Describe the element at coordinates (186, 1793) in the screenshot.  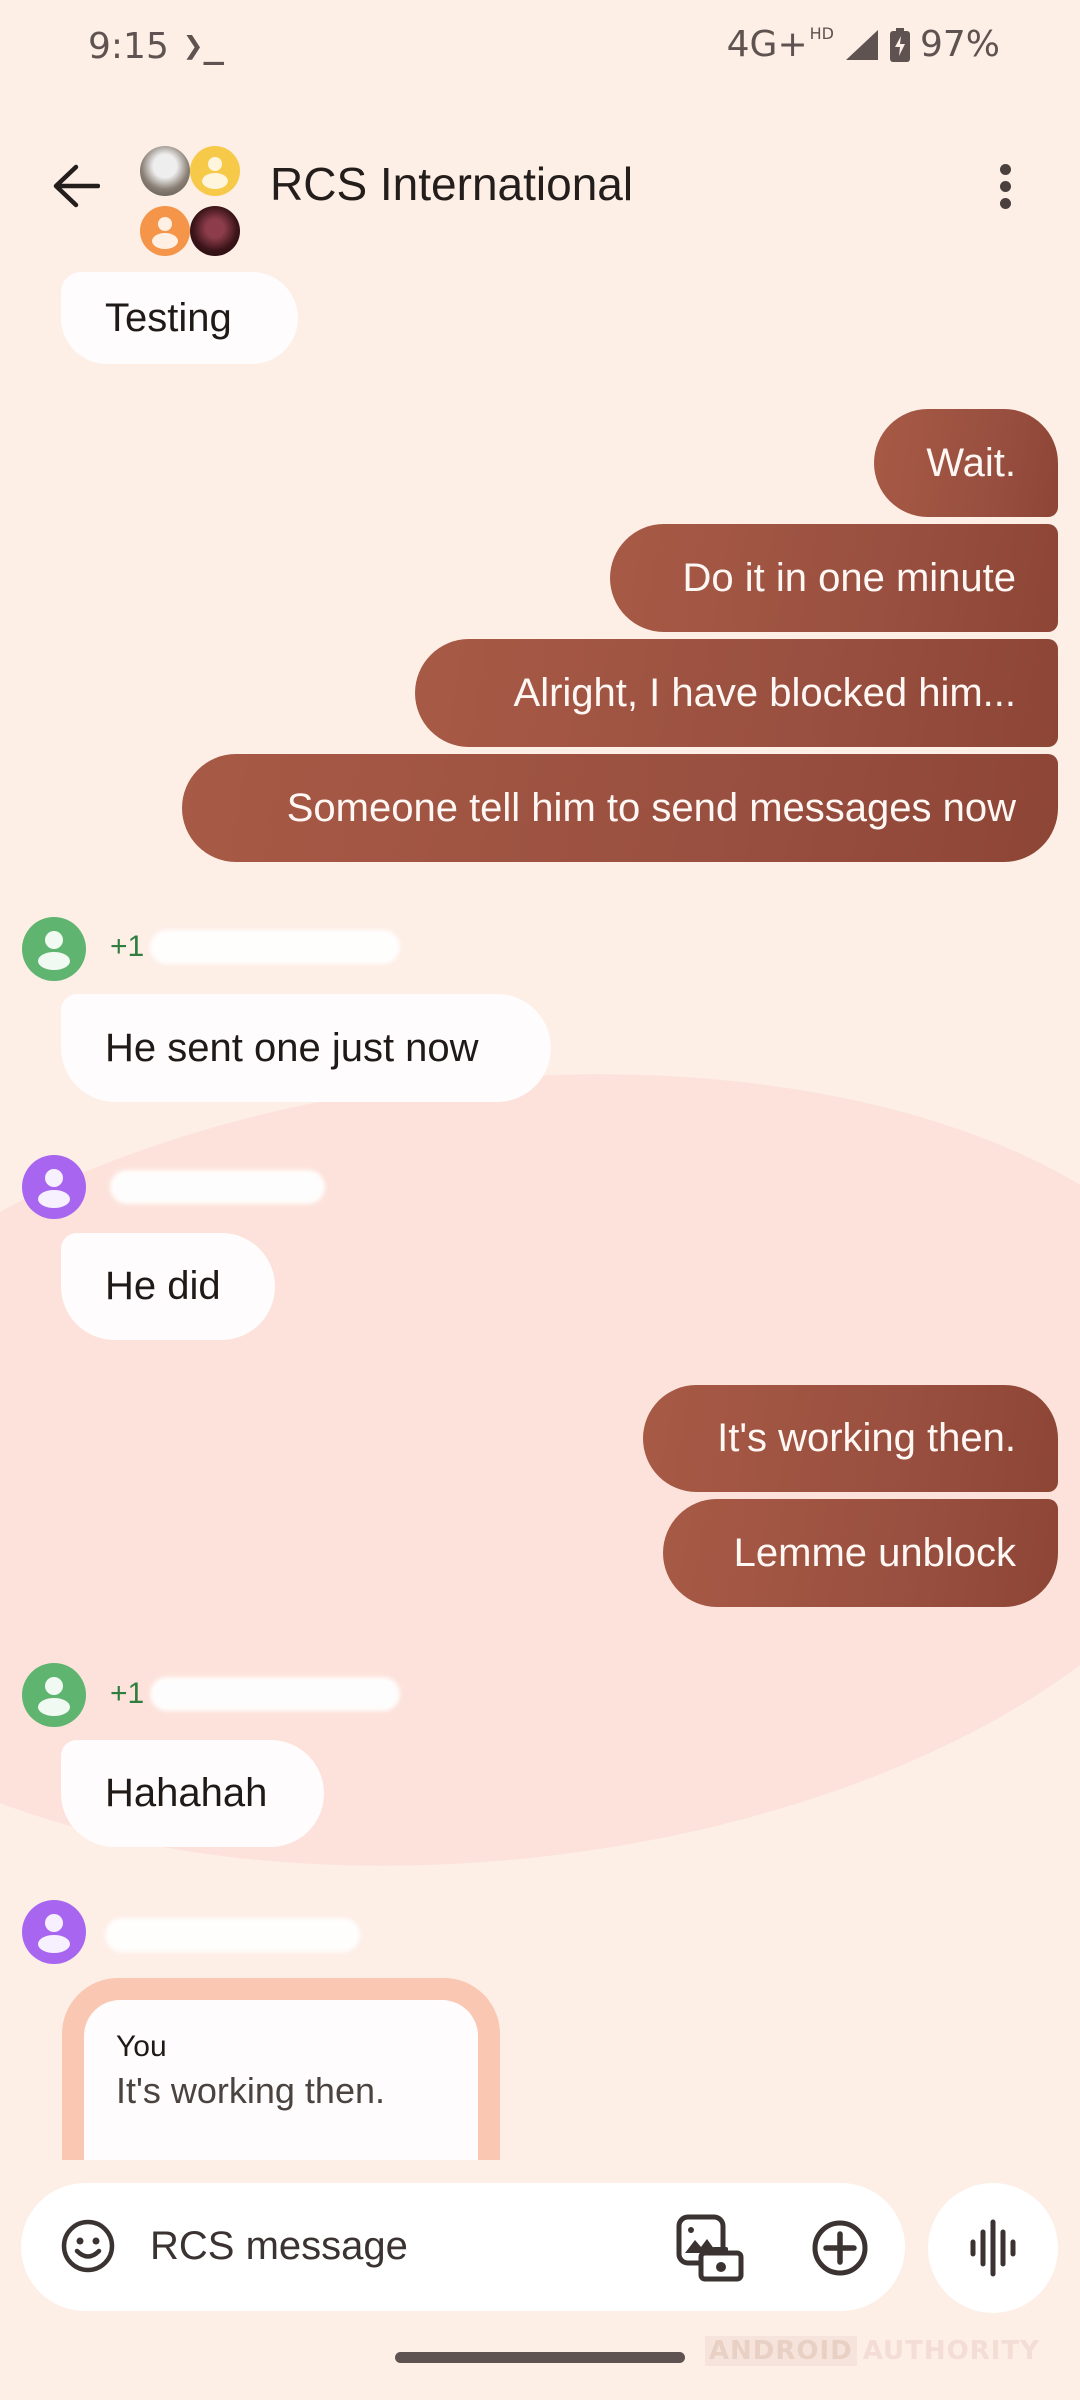
I see `message-text: Hahahah` at that location.